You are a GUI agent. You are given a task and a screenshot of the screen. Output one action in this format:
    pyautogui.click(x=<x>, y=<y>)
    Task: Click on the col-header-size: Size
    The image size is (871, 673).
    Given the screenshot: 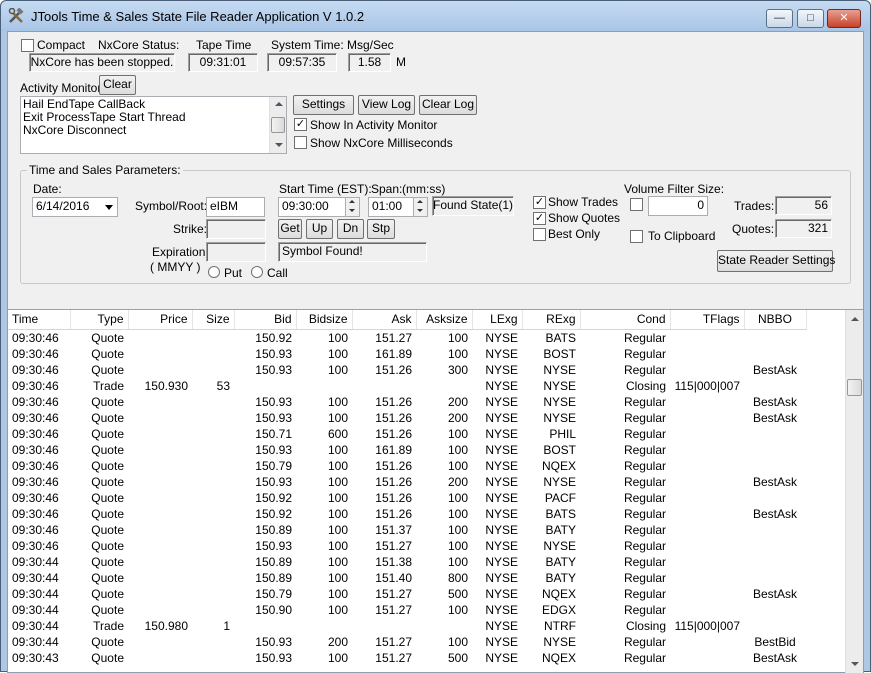 What is the action you would take?
    pyautogui.click(x=213, y=320)
    